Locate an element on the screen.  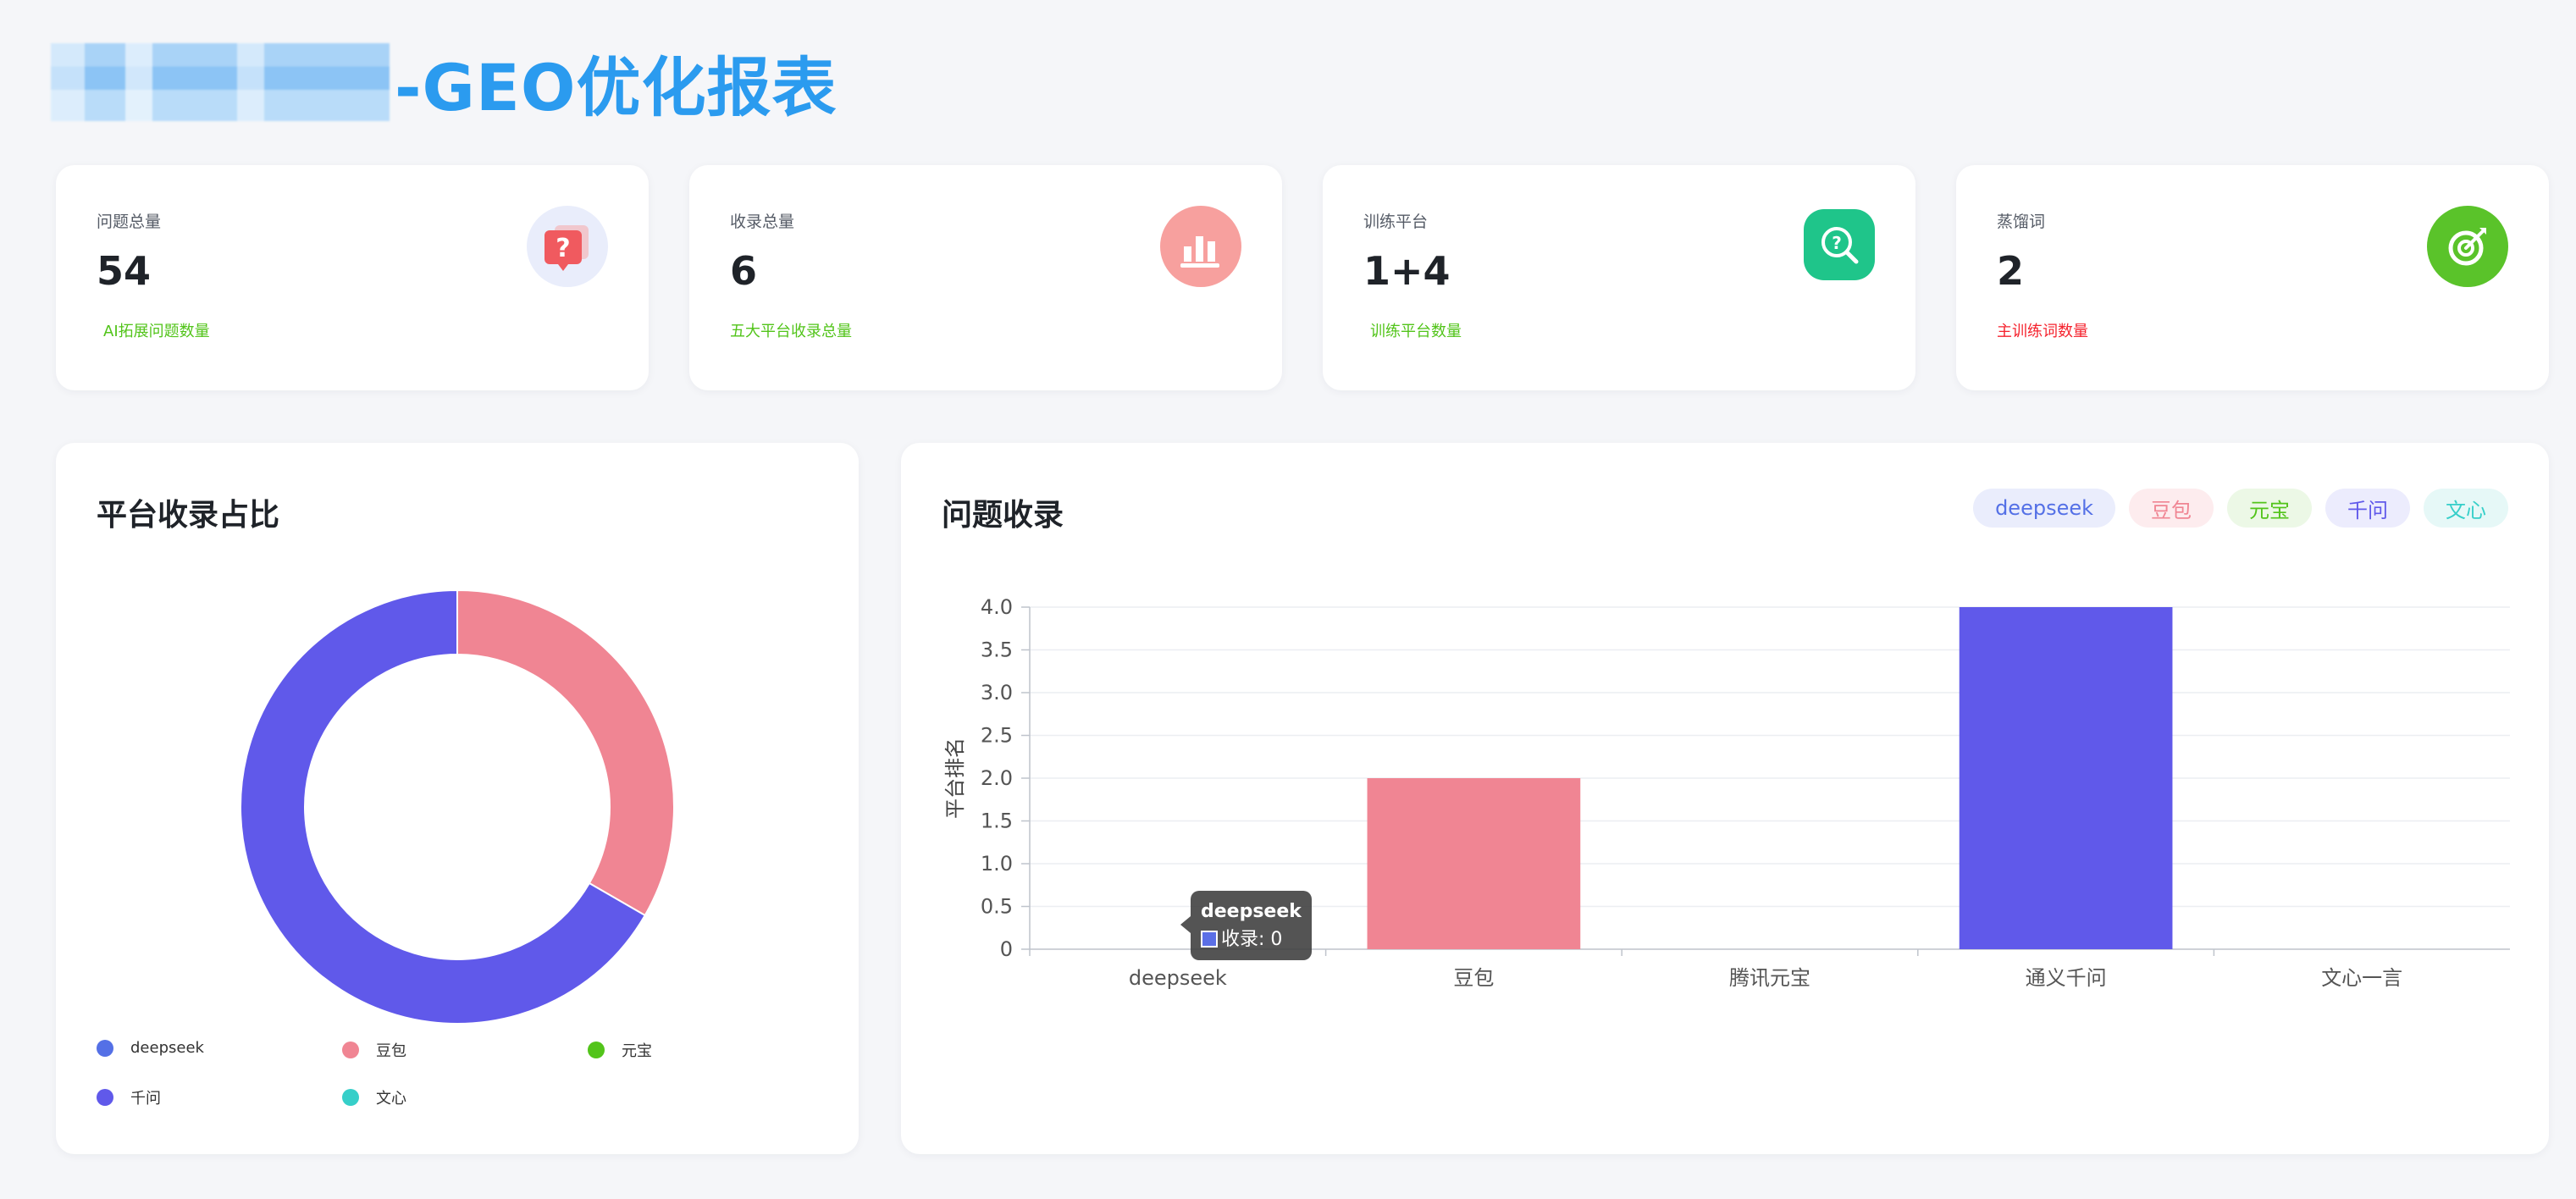
y-tick-label: 3.5 is located at coordinates (997, 650).